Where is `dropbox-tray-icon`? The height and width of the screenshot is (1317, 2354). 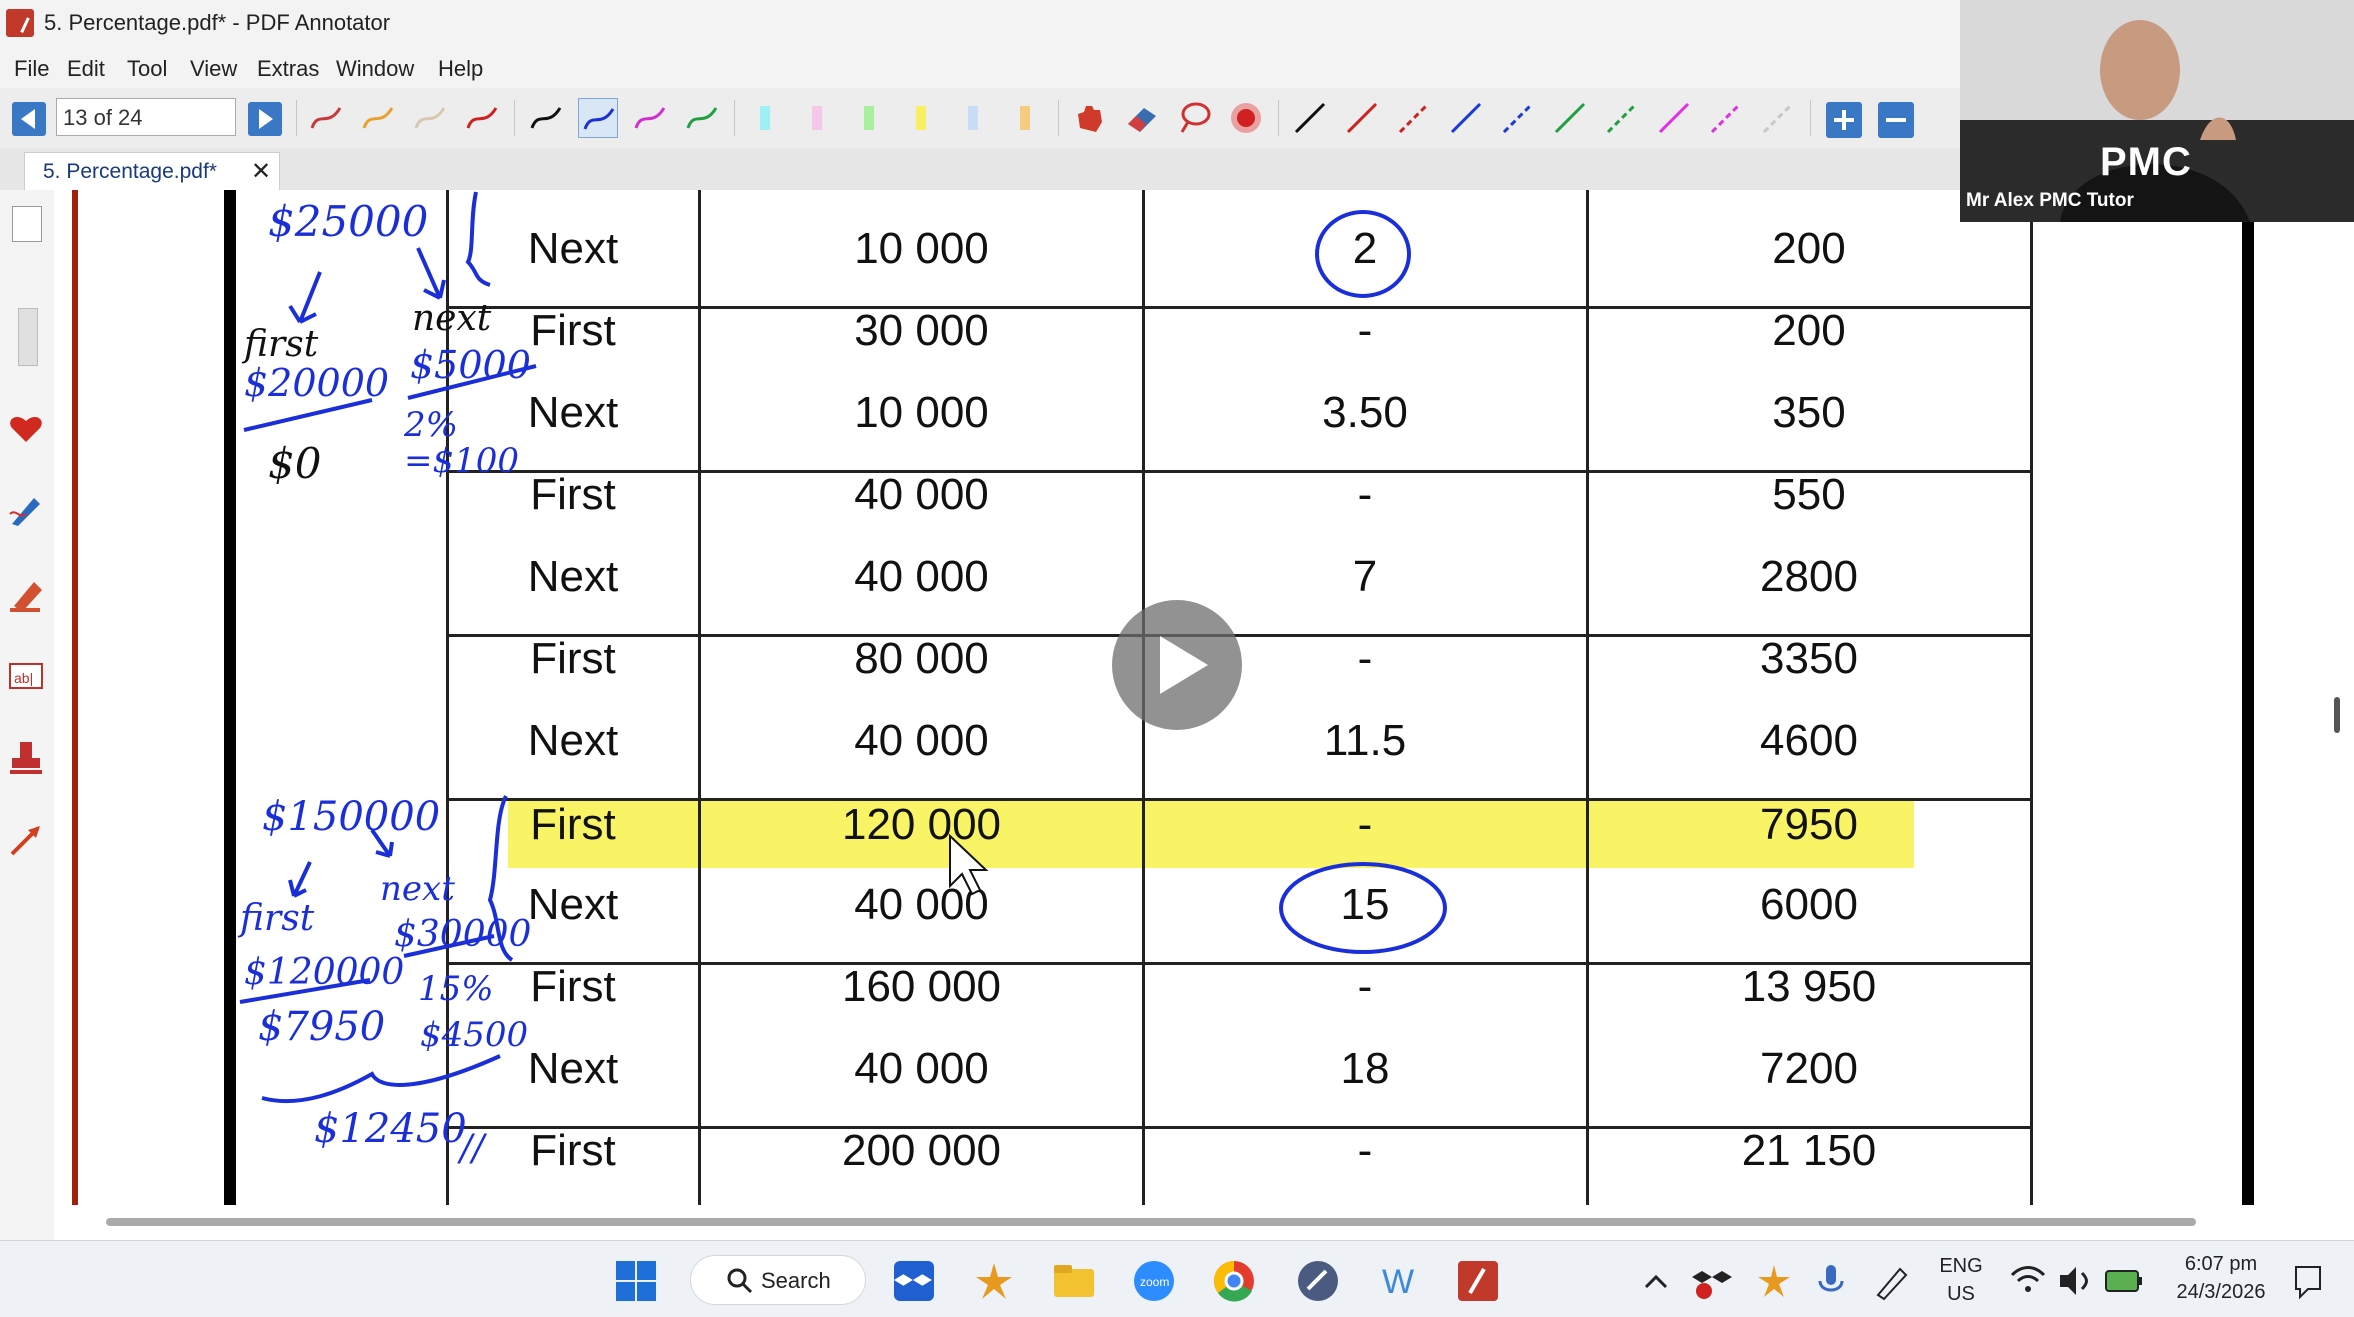 dropbox-tray-icon is located at coordinates (1712, 1281).